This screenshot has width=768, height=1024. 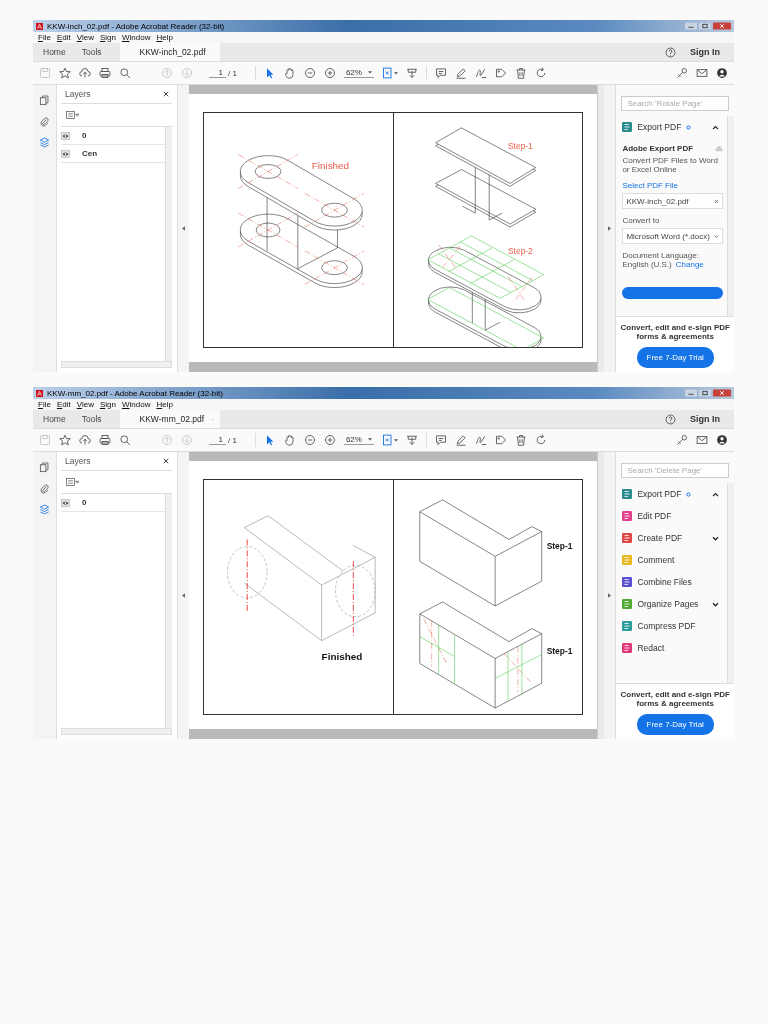 What do you see at coordinates (672, 560) in the screenshot?
I see `tool-item: Comment` at bounding box center [672, 560].